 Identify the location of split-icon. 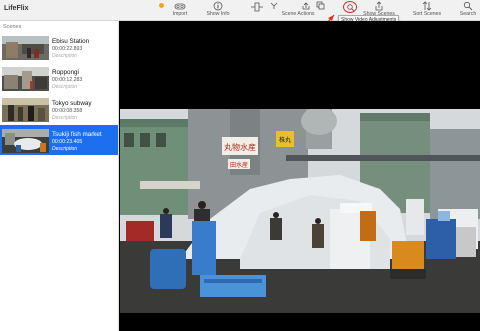
(257, 7).